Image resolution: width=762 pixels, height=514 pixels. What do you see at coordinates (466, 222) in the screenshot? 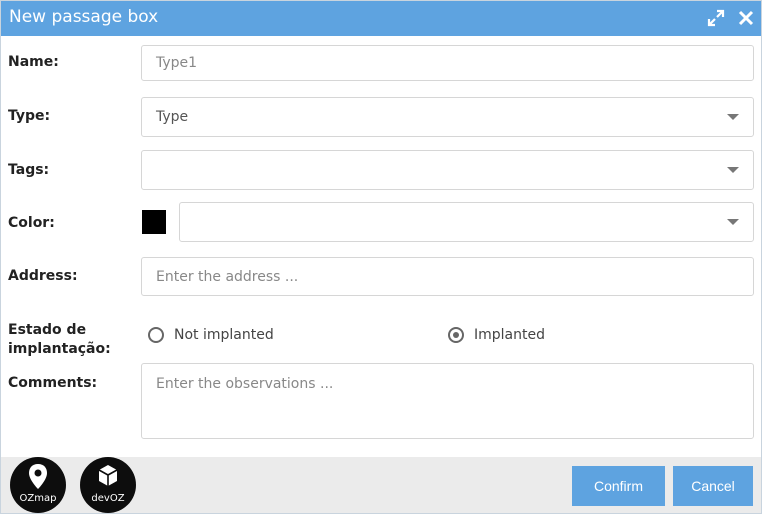
I see `color-select` at bounding box center [466, 222].